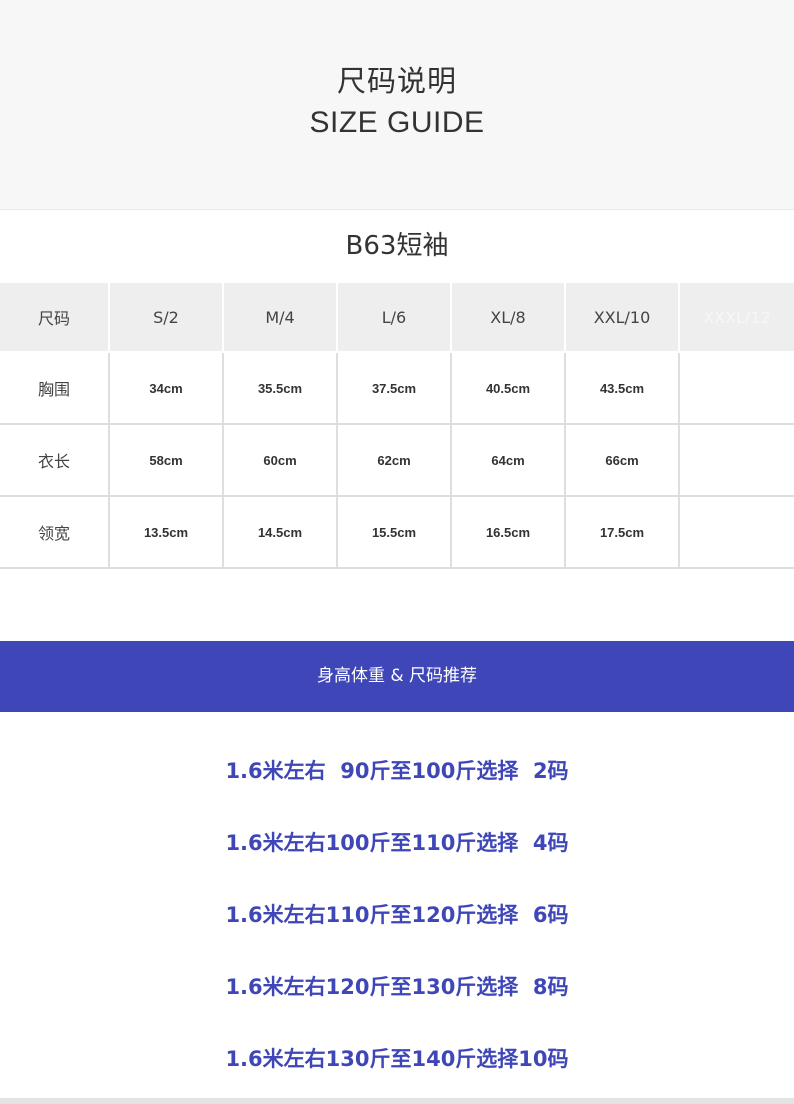 The height and width of the screenshot is (1104, 794). I want to click on table-cell: 62cm, so click(394, 460).